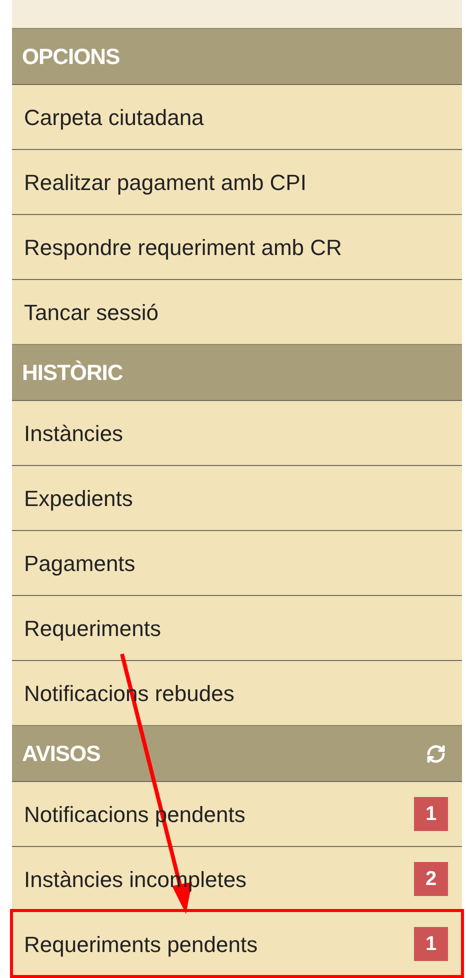 Image resolution: width=466 pixels, height=978 pixels. What do you see at coordinates (436, 754) in the screenshot?
I see `refresh-icon` at bounding box center [436, 754].